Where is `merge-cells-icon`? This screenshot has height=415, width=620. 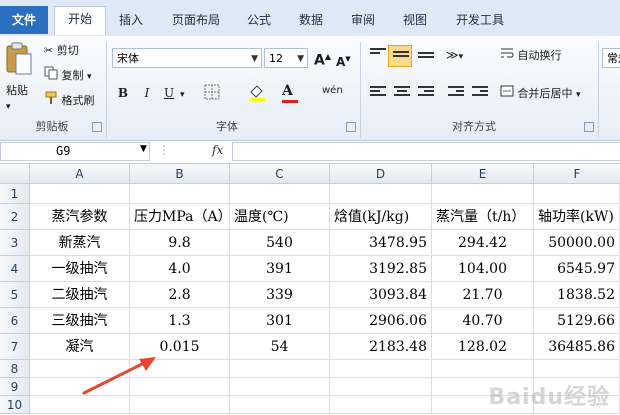
merge-cells-icon is located at coordinates (507, 94).